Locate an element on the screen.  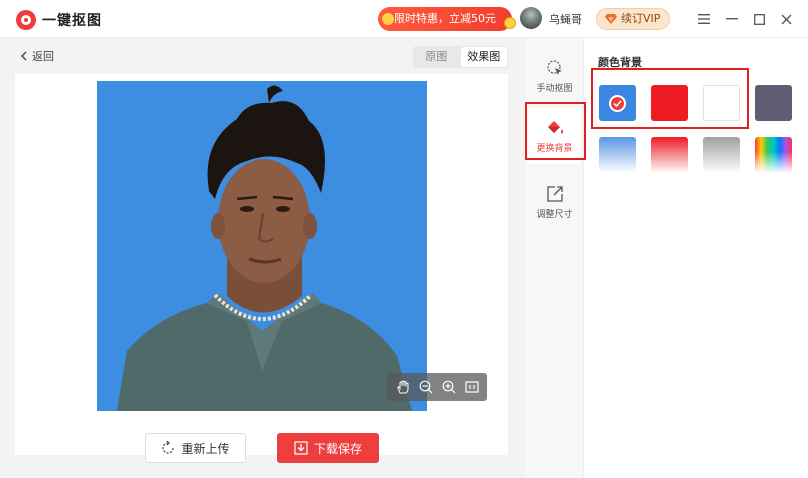
close-icon is located at coordinates (786, 19).